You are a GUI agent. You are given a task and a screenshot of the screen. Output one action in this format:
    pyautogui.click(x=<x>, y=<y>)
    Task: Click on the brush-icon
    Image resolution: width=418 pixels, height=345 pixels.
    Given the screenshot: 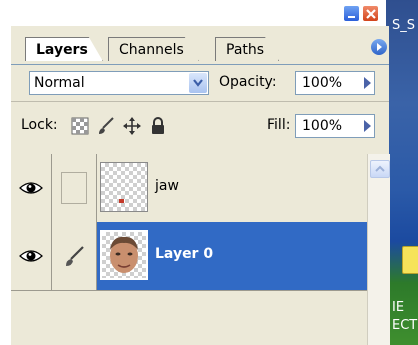 What is the action you would take?
    pyautogui.click(x=75, y=256)
    